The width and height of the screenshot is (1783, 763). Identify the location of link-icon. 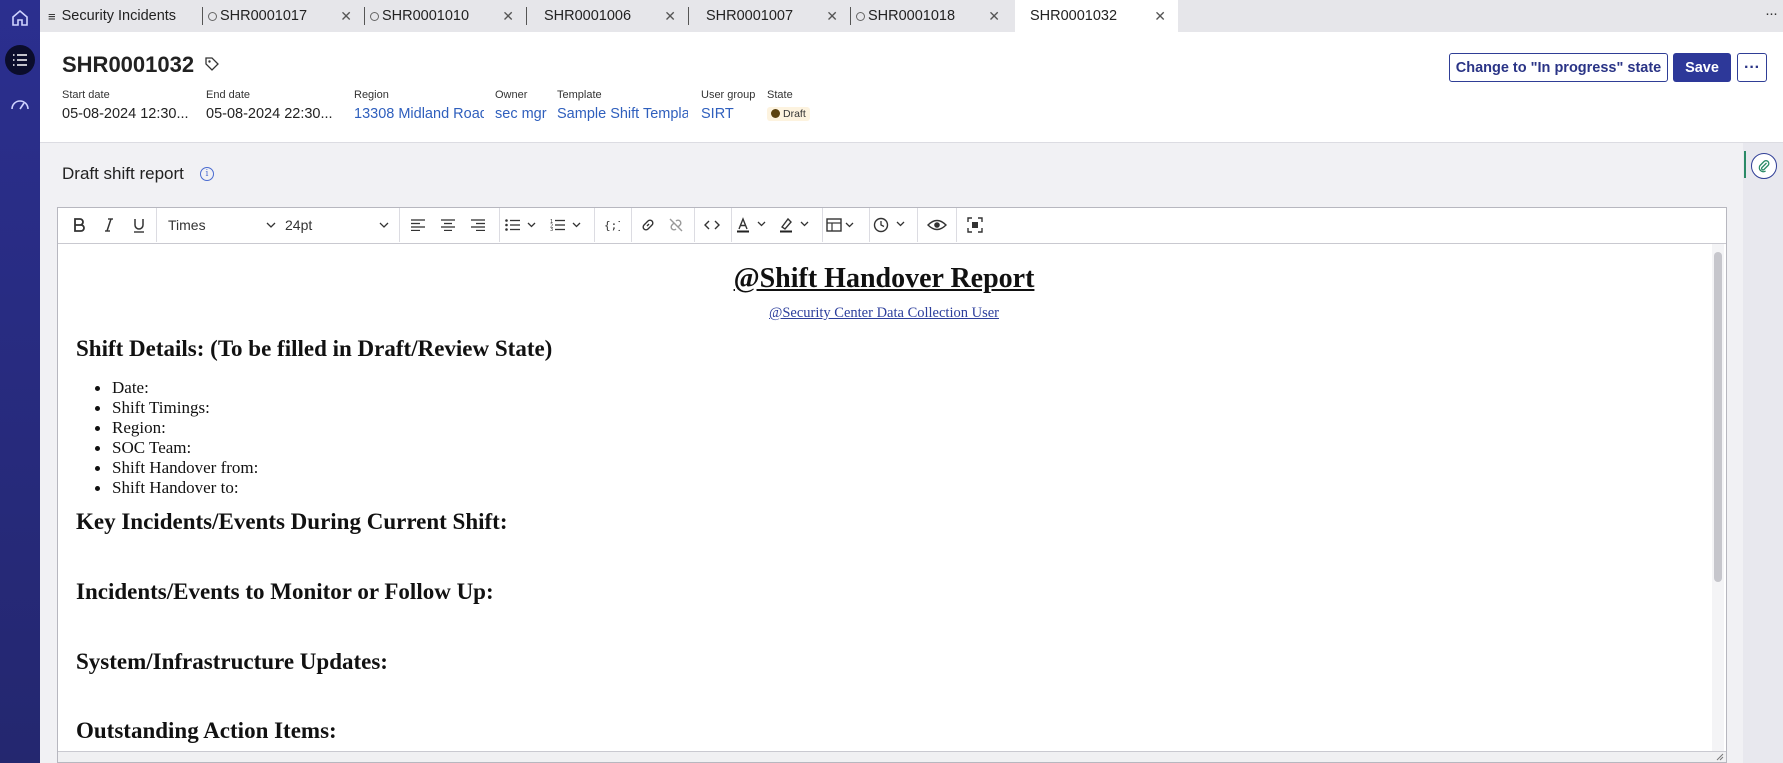
(648, 225).